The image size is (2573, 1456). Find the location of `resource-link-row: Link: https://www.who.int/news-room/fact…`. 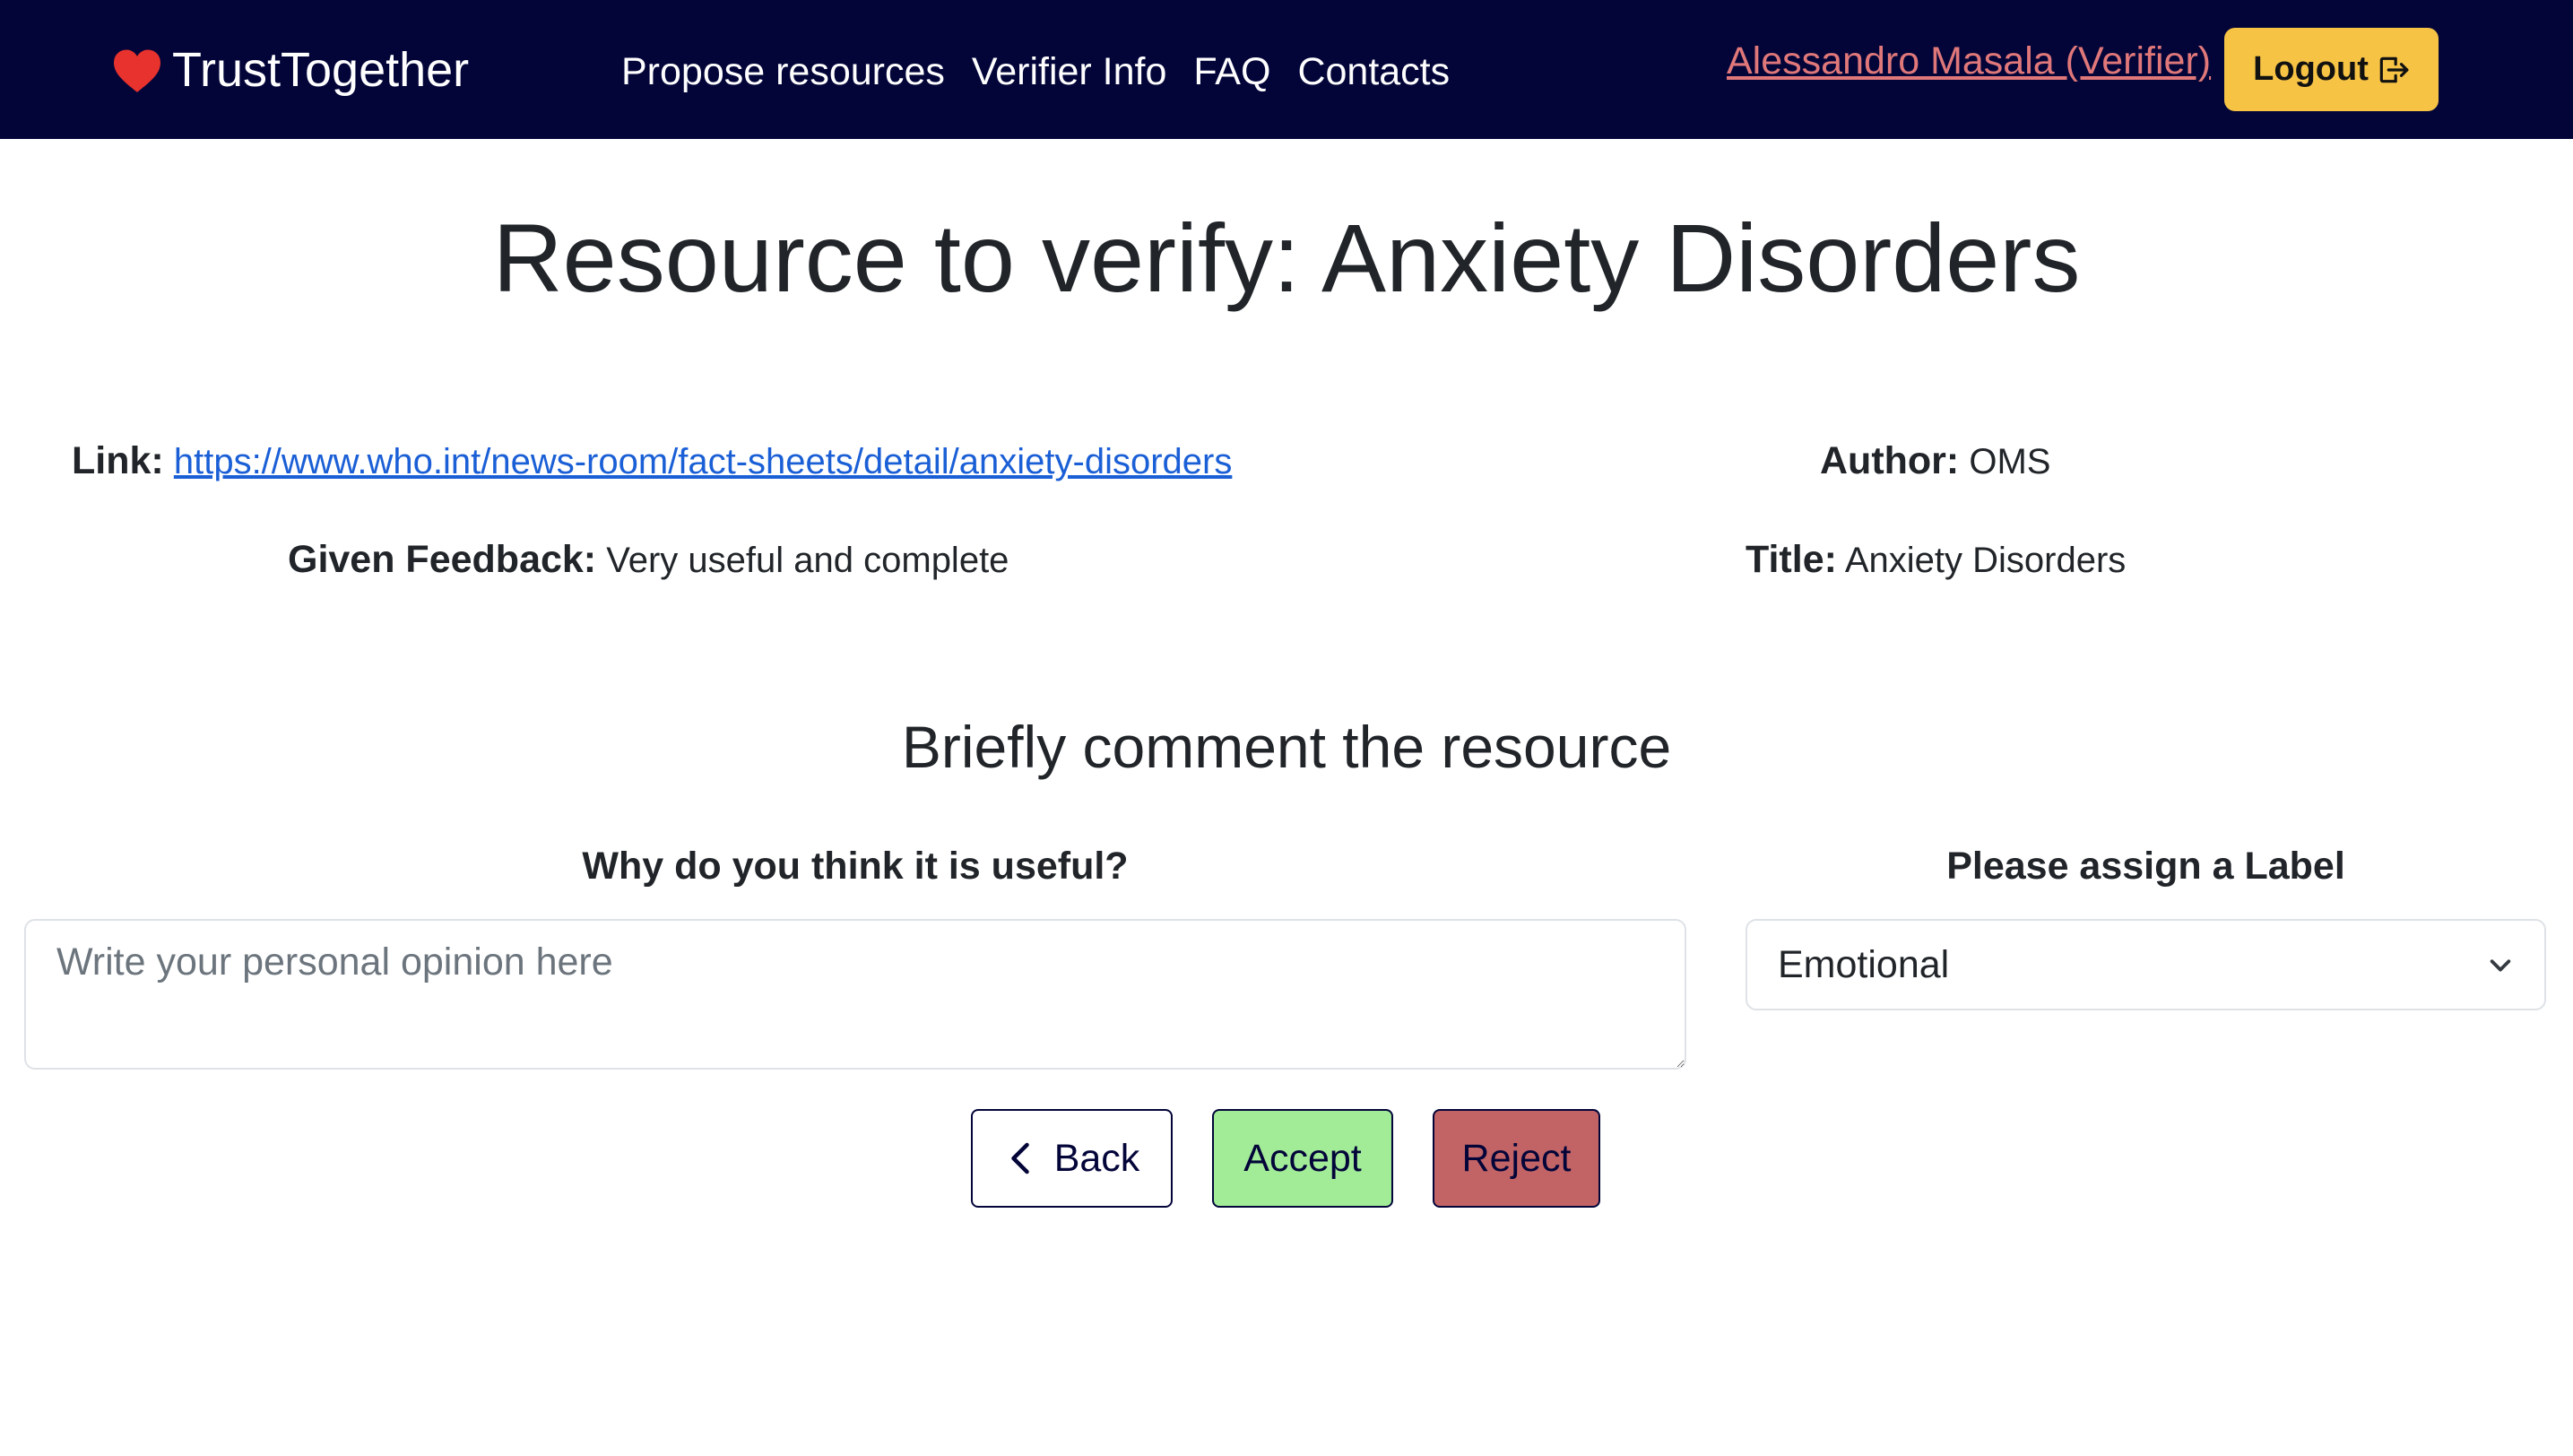

resource-link-row: Link: https://www.who.int/news-room/fact… is located at coordinates (652, 461).